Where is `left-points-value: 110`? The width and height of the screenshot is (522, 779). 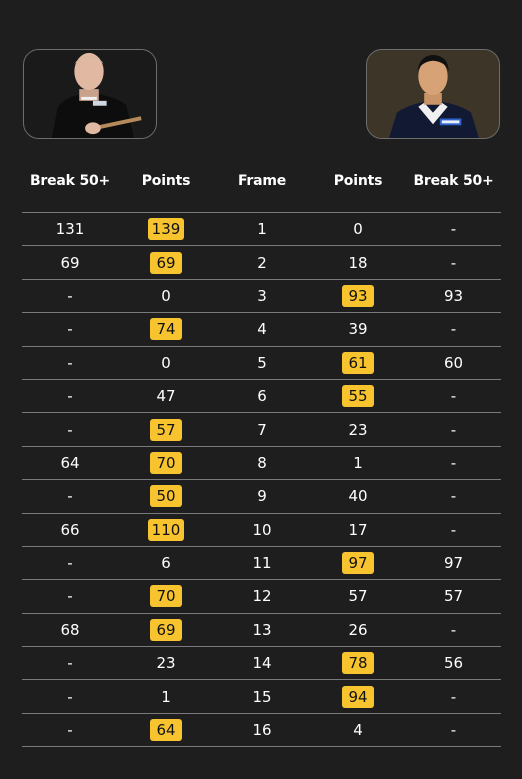 left-points-value: 110 is located at coordinates (166, 529).